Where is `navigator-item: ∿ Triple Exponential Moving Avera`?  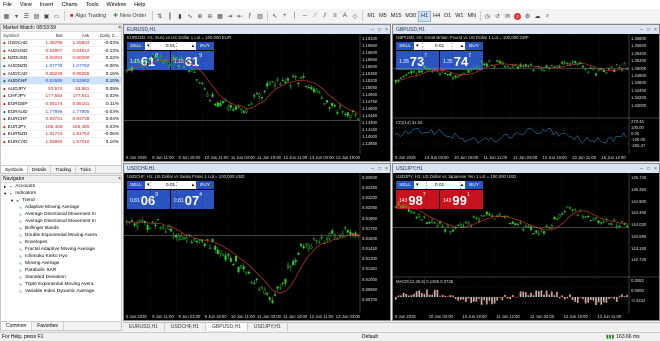
navigator-item: ∿ Triple Exponential Moving Avera is located at coordinates (61, 284).